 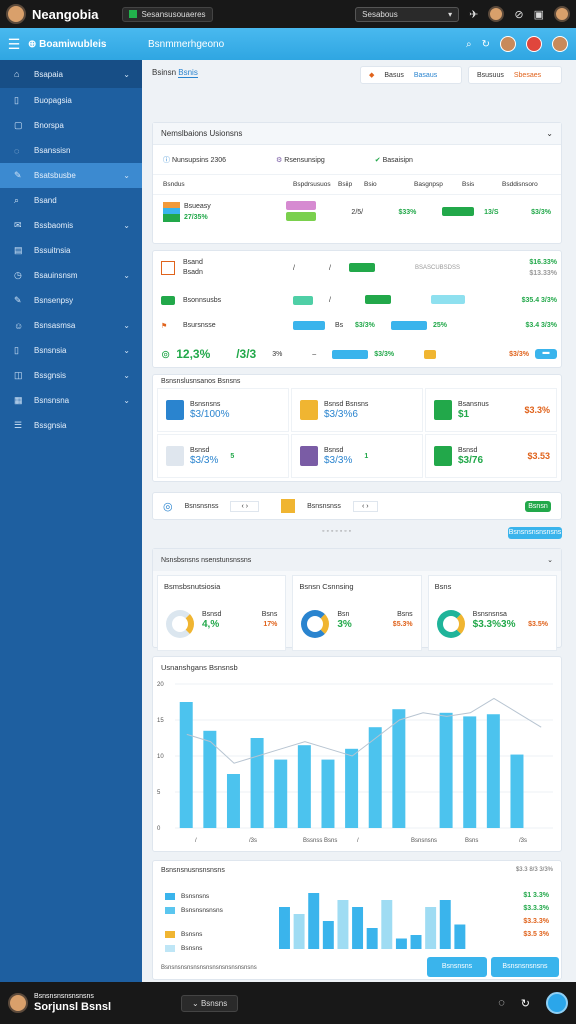 I want to click on list-item: ⚑ Bsursnsse Bs $3/3% 25% $3.4 3/3%, so click(x=359, y=325).